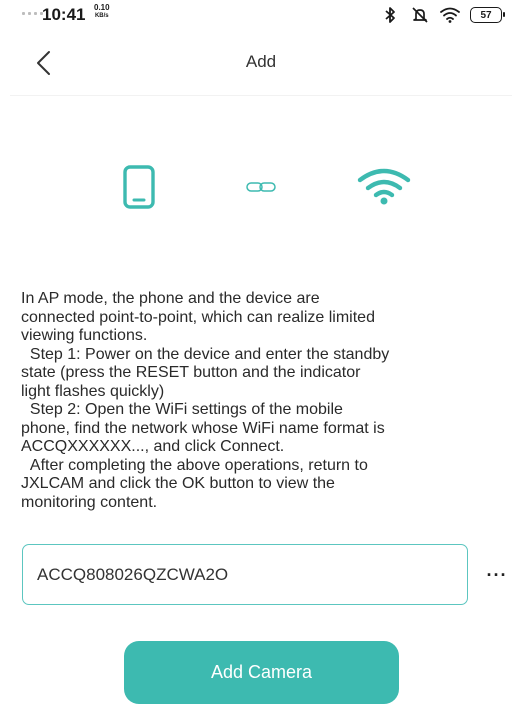  What do you see at coordinates (245, 574) in the screenshot?
I see `wifi-name-input` at bounding box center [245, 574].